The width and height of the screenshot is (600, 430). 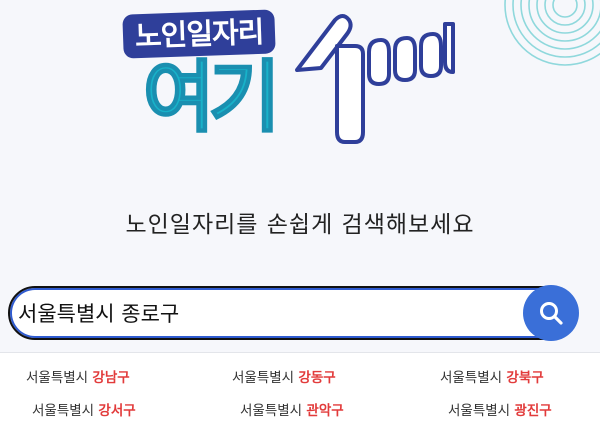 What do you see at coordinates (375, 79) in the screenshot?
I see `pointing-hand-icon` at bounding box center [375, 79].